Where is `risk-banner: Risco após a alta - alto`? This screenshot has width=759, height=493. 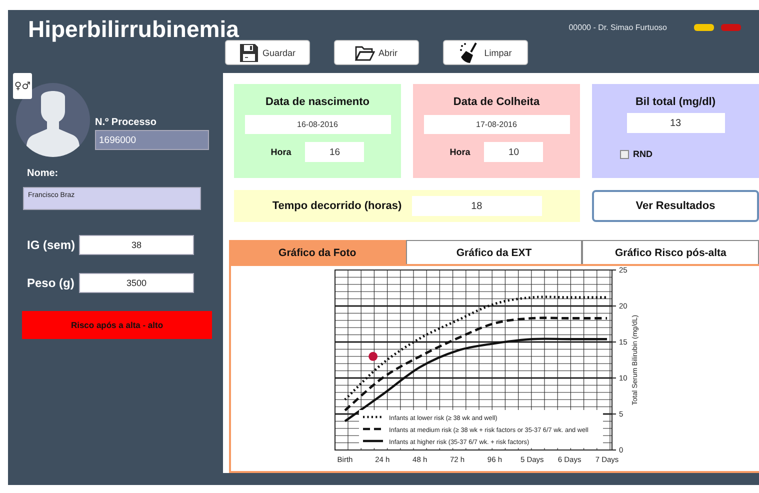
risk-banner: Risco após a alta - alto is located at coordinates (117, 325).